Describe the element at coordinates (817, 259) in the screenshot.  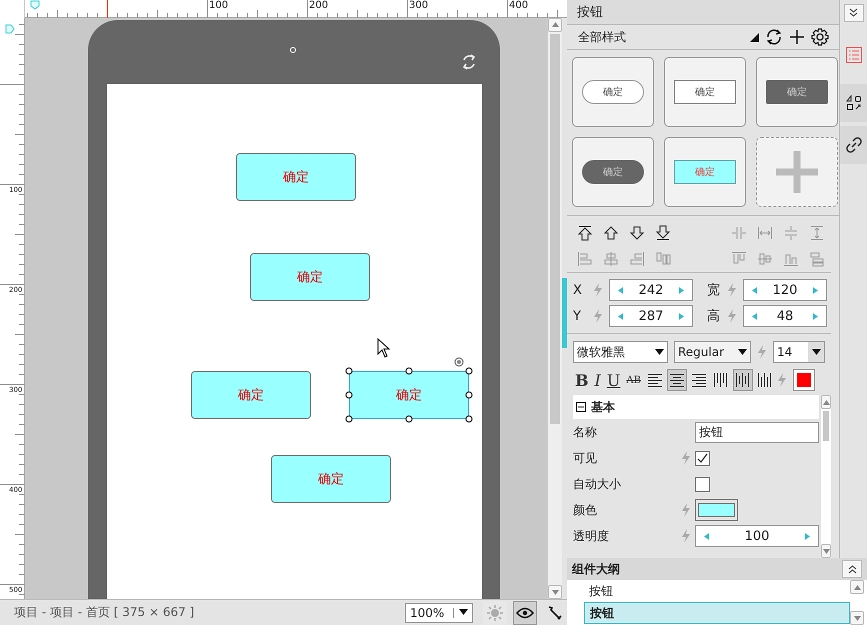
I see `distribute-rows-icon` at that location.